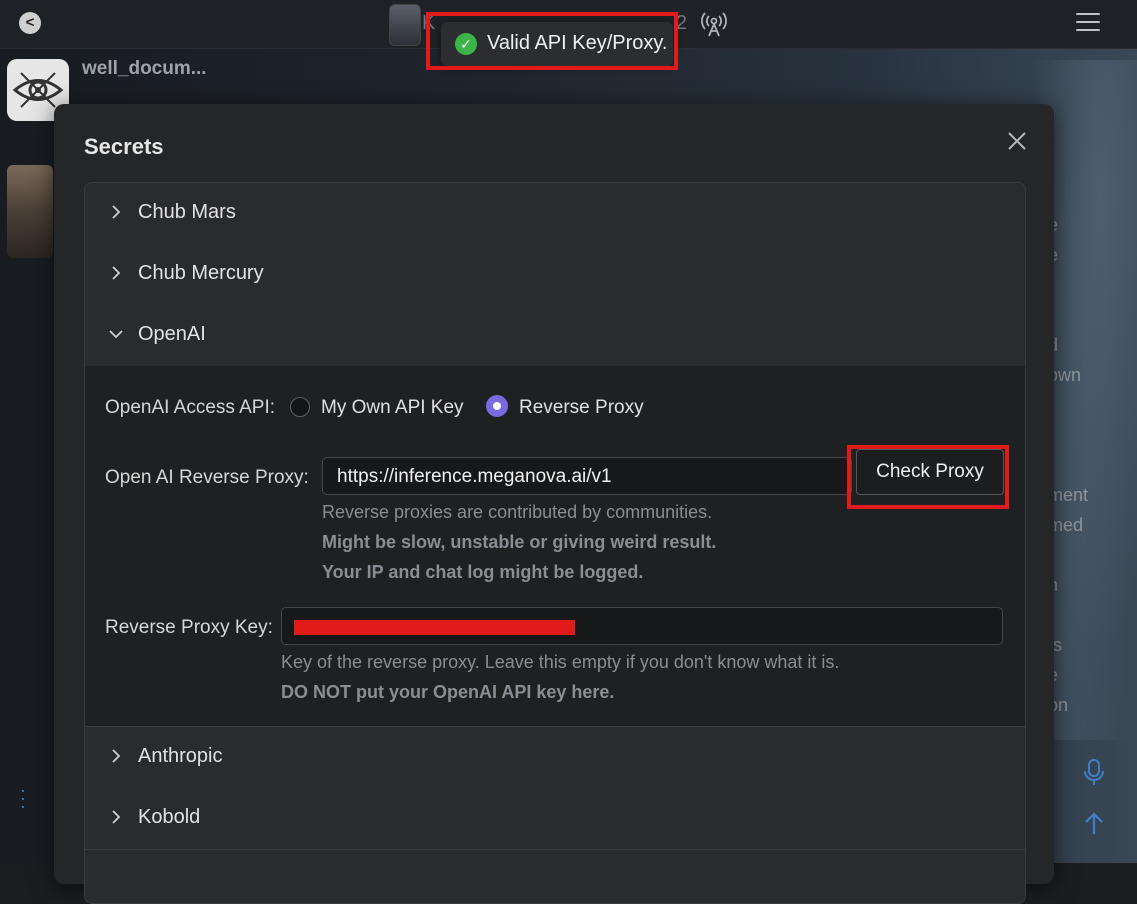  What do you see at coordinates (30, 211) in the screenshot?
I see `chat-thumbnail` at bounding box center [30, 211].